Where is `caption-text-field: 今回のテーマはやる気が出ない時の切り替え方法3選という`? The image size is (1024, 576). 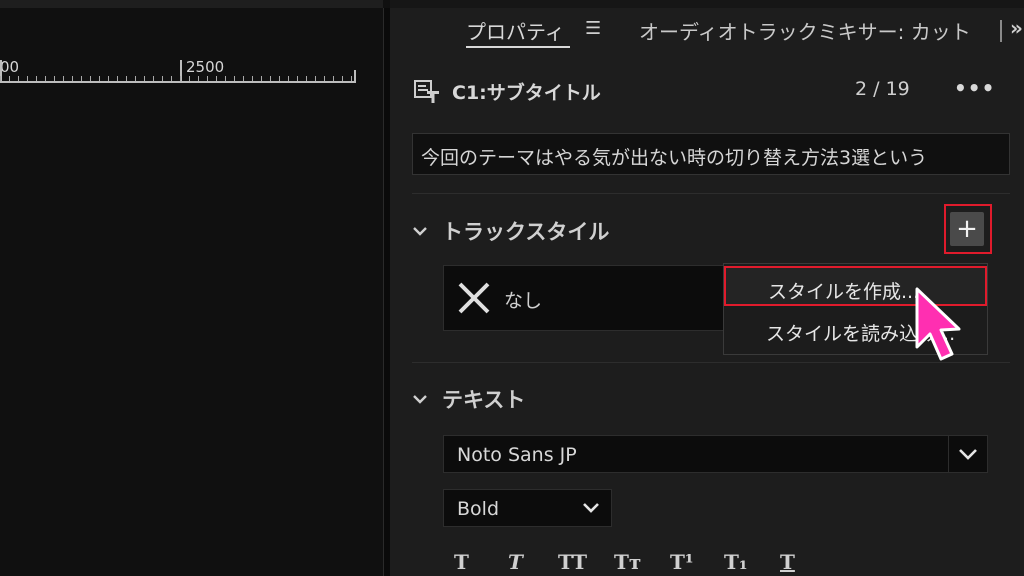 caption-text-field: 今回のテーマはやる気が出ない時の切り替え方法3選という is located at coordinates (711, 154).